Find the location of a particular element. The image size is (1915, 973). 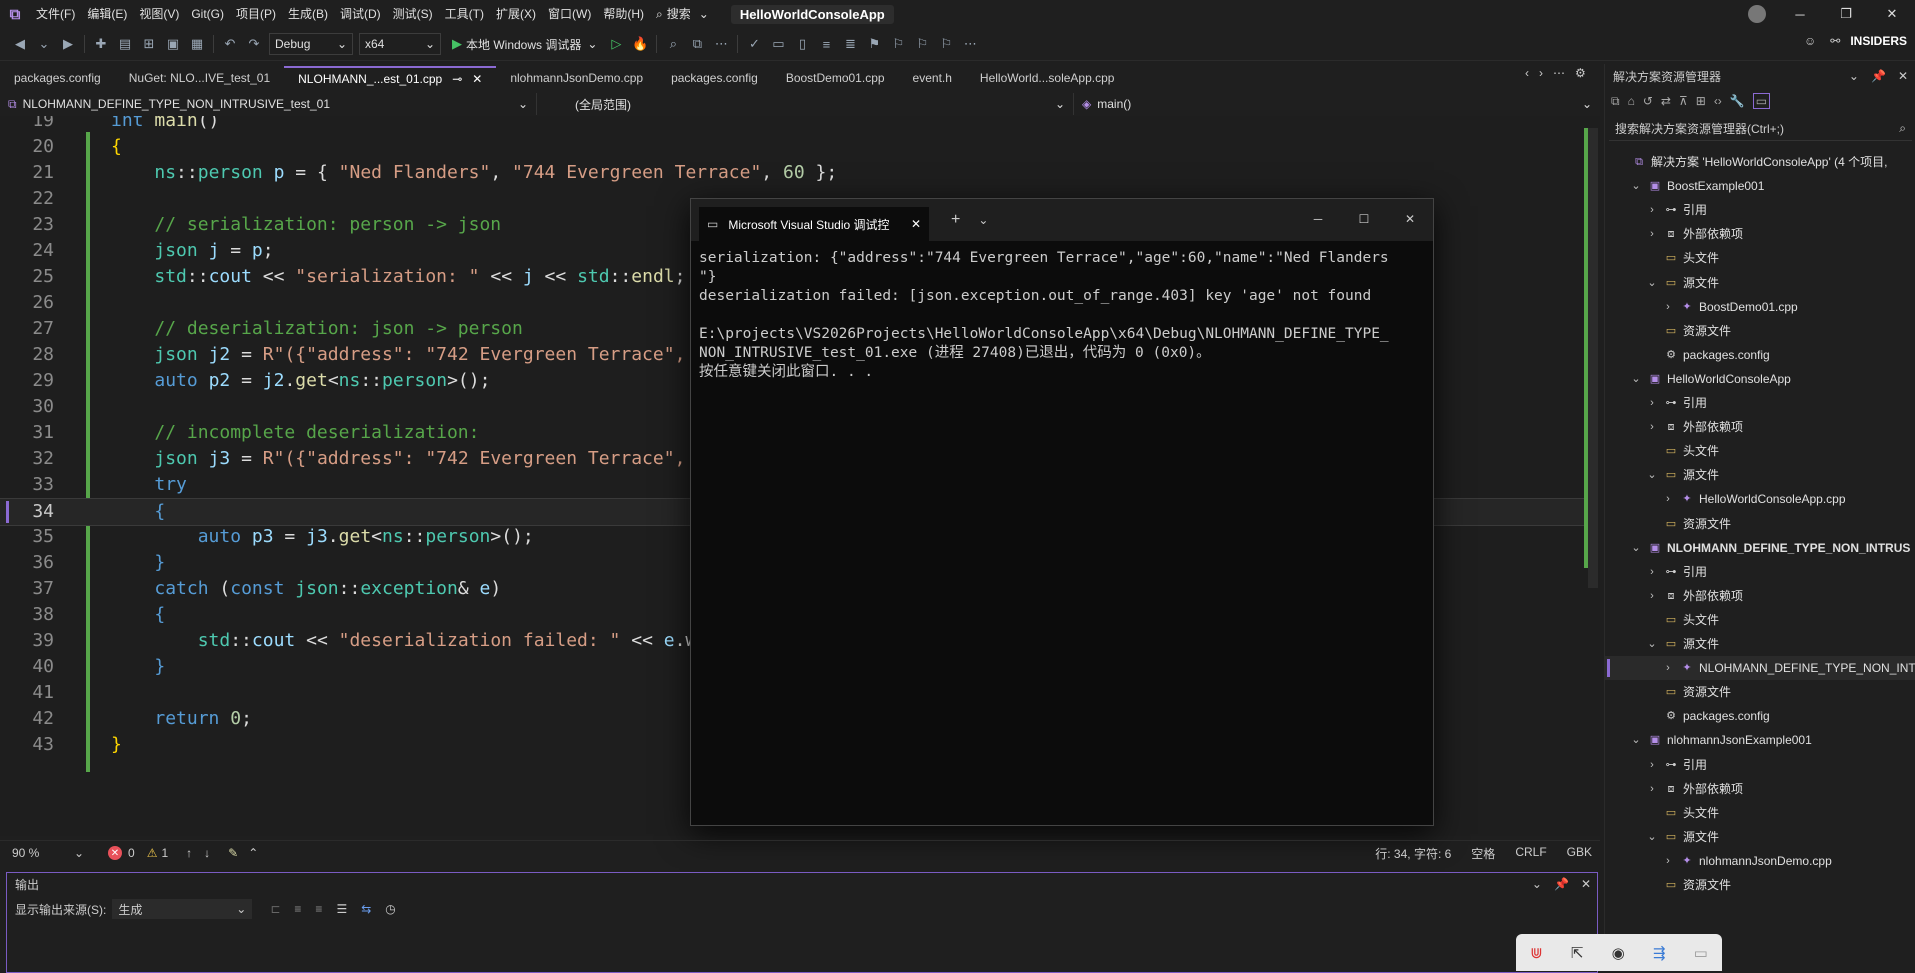

save-all-icon: ▦ is located at coordinates (197, 44).